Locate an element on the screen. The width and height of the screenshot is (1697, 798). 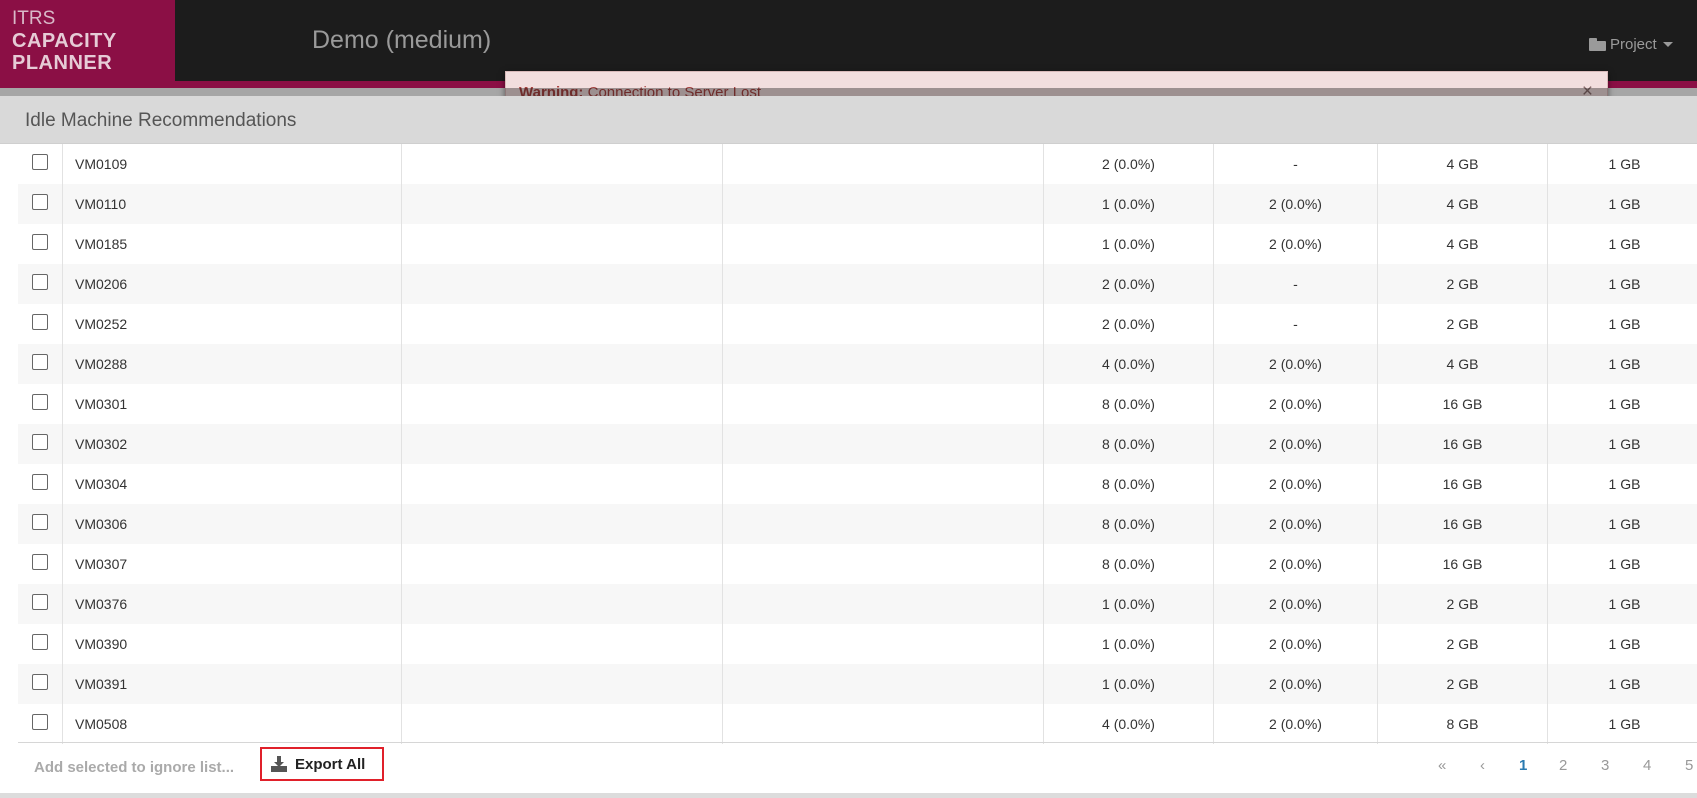
pagination-page-3: 3 is located at coordinates (1605, 765).